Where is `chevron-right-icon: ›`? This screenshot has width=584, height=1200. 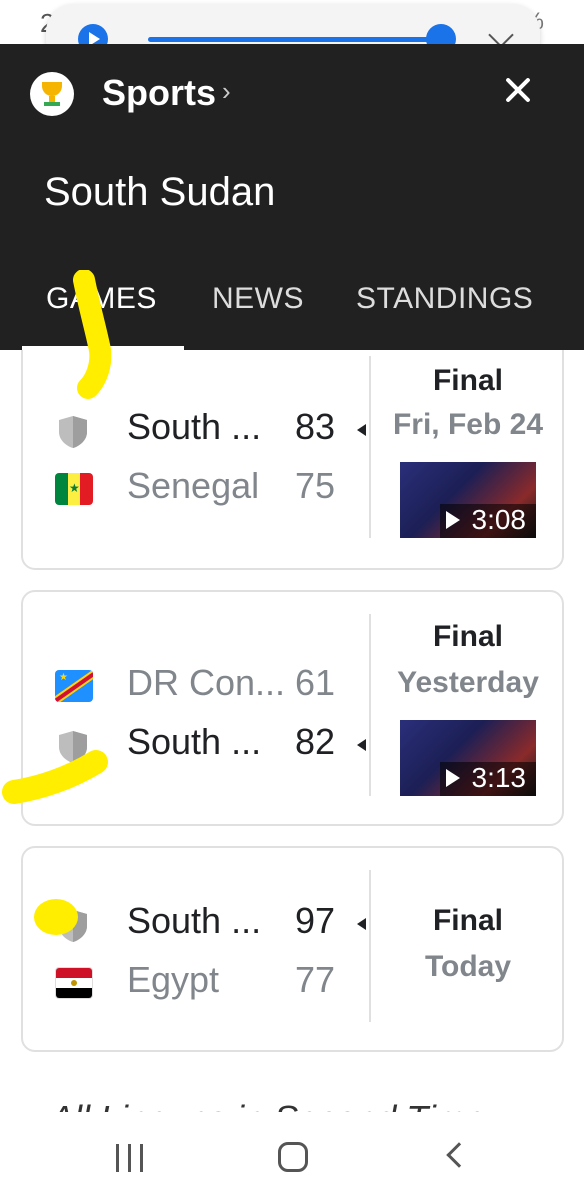 chevron-right-icon: › is located at coordinates (226, 91).